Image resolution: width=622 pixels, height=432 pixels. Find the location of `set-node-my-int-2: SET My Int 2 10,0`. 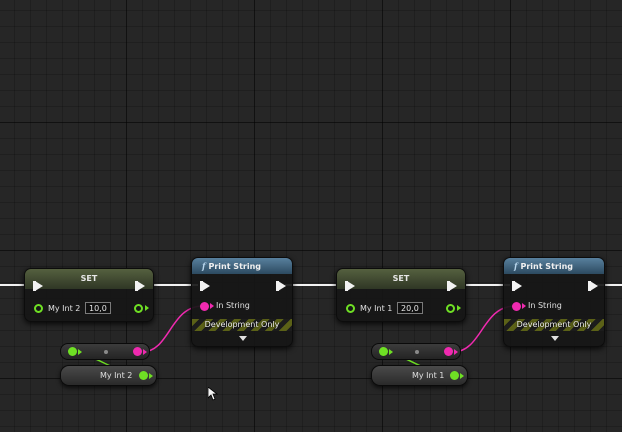

set-node-my-int-2: SET My Int 2 10,0 is located at coordinates (89, 295).